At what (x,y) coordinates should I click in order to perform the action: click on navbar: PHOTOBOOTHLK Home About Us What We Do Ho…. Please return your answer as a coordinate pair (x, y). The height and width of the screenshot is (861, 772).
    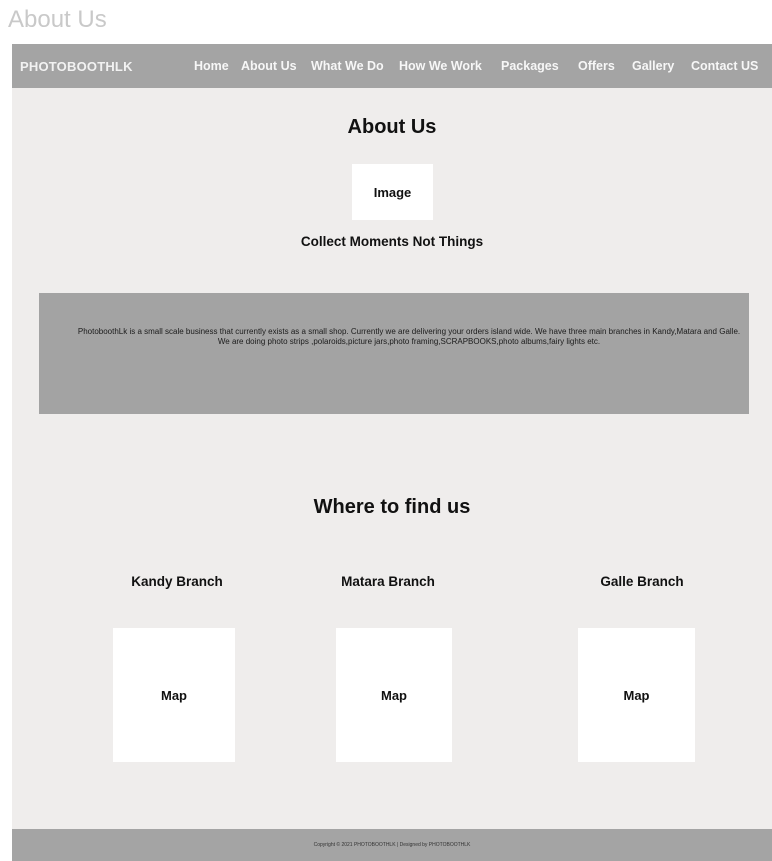
    Looking at the image, I should click on (392, 66).